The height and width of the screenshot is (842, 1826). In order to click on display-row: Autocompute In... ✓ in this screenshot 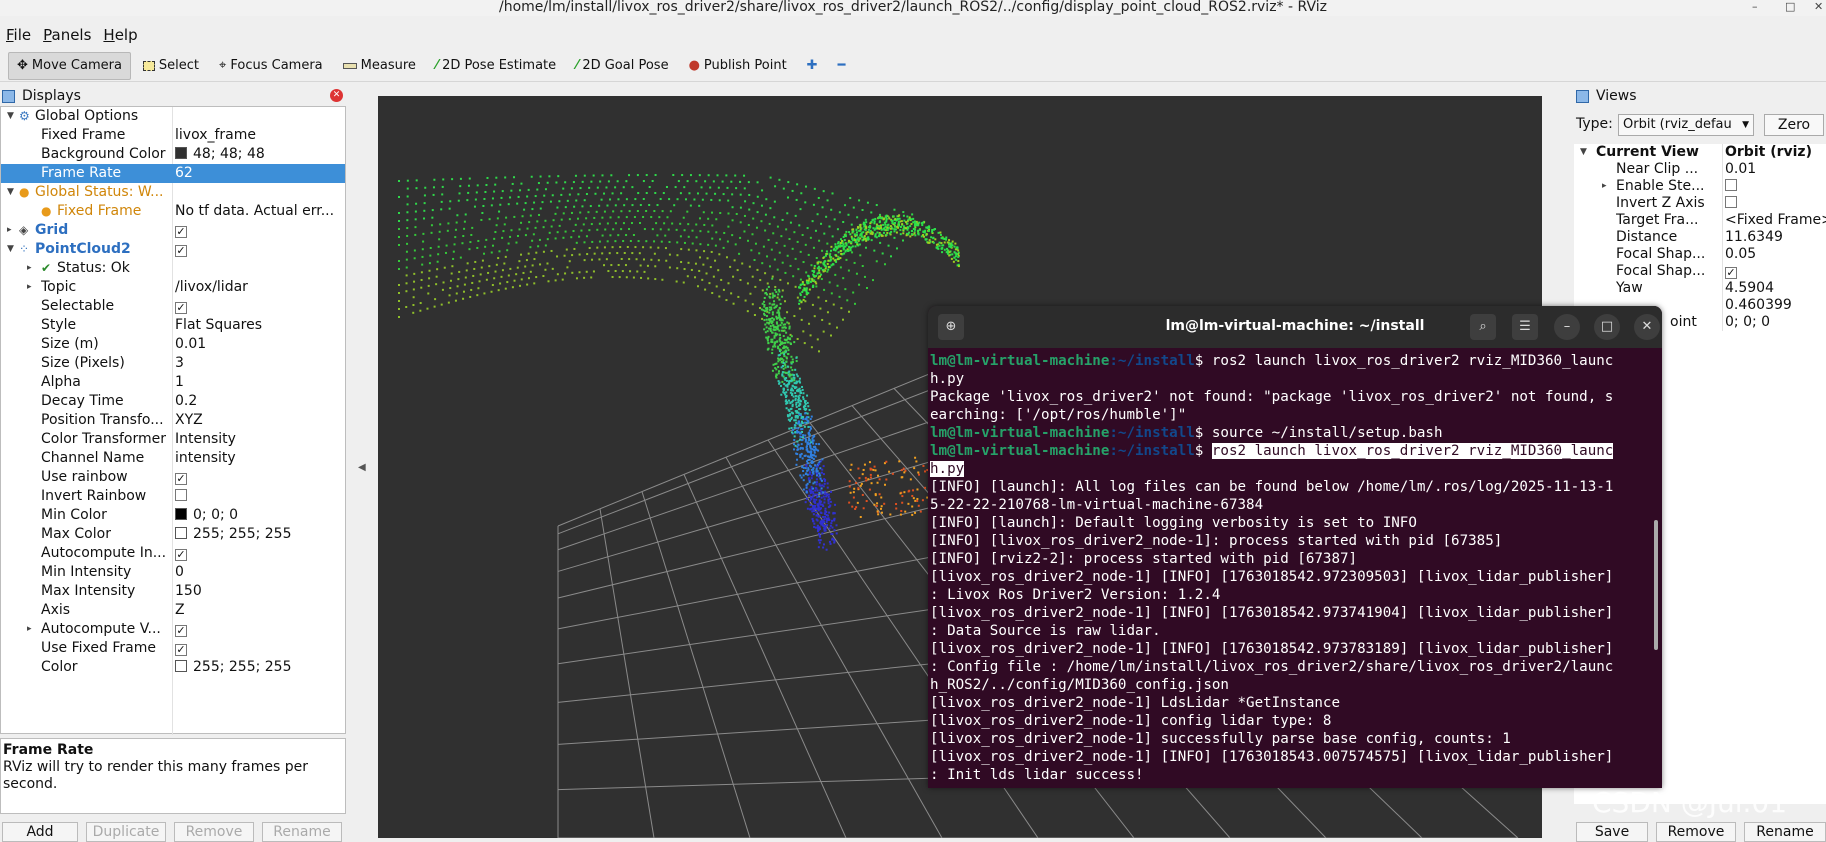, I will do `click(173, 553)`.